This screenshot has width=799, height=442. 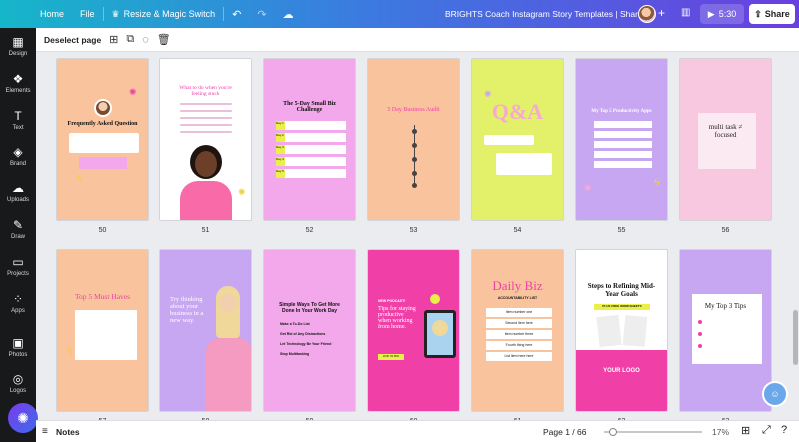 I want to click on cloud-save-button: ☁, so click(x=288, y=14).